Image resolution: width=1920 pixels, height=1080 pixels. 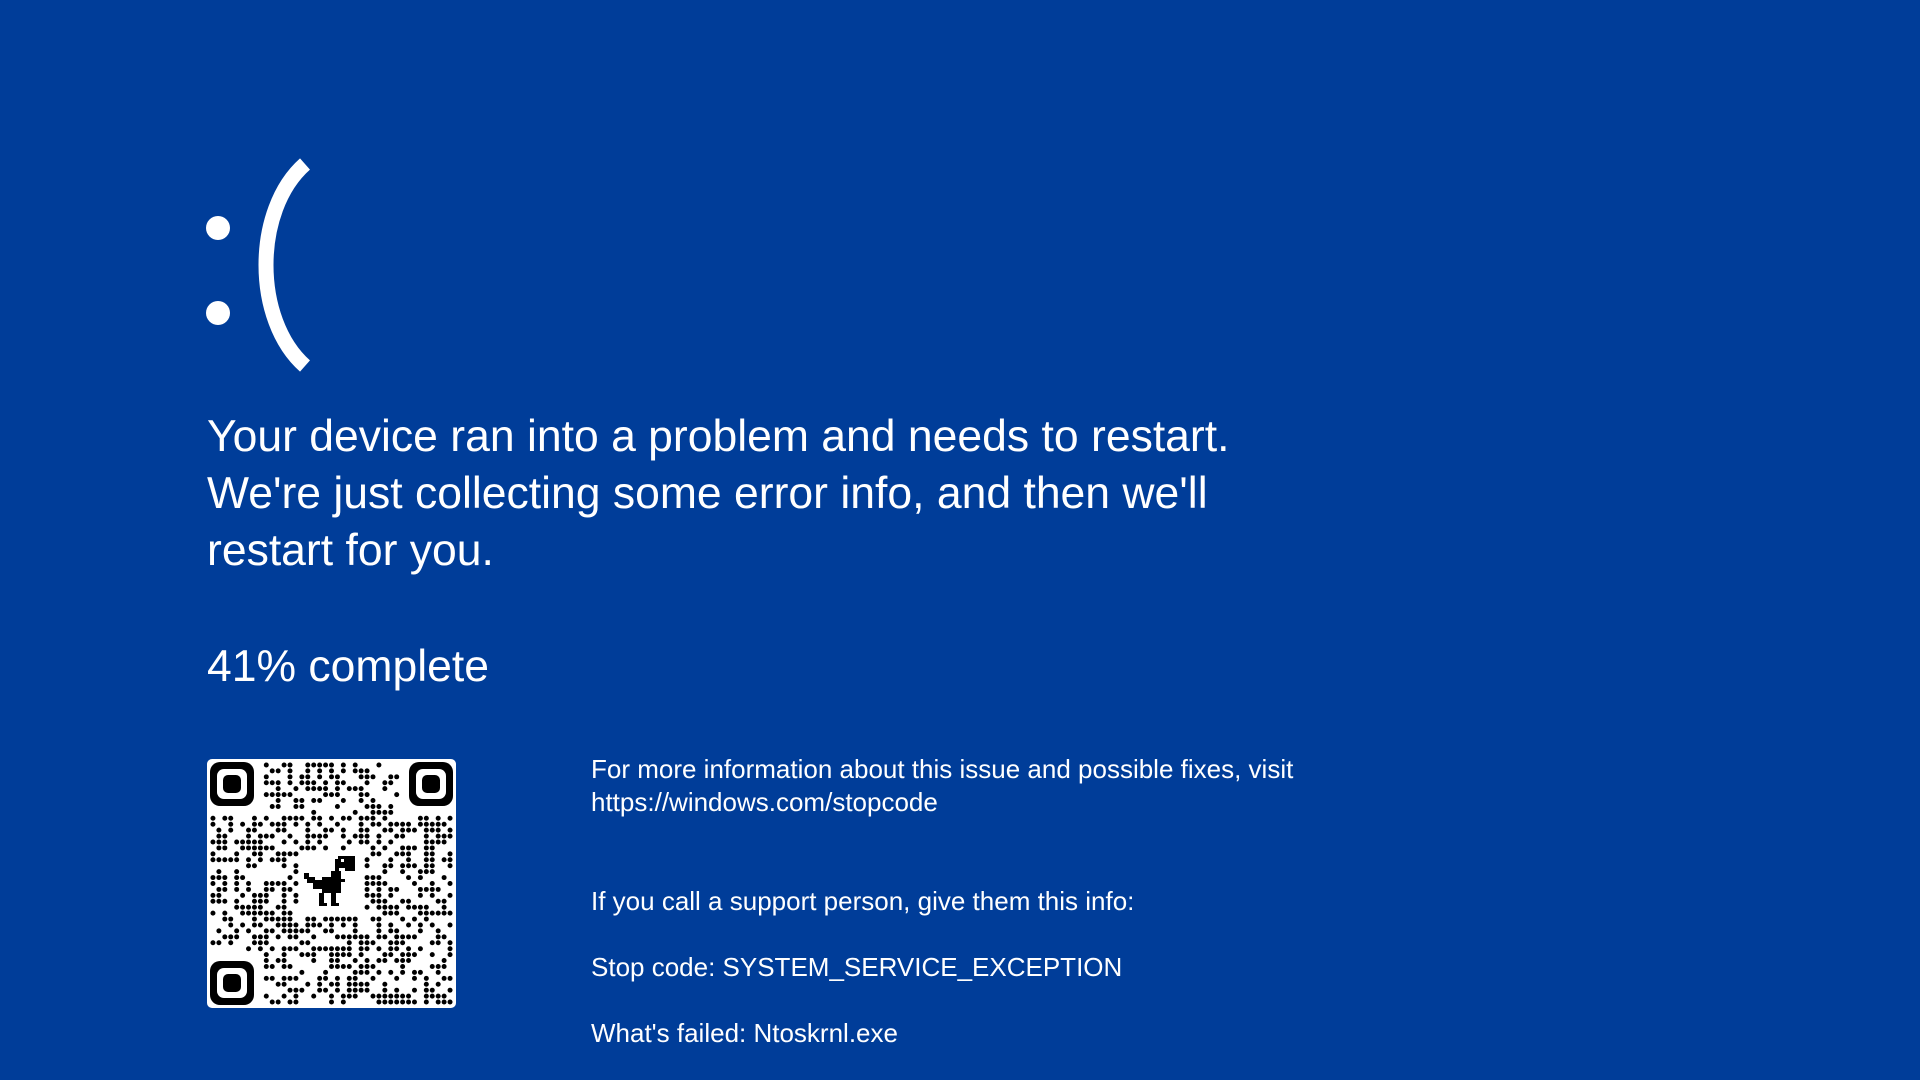 I want to click on stopcode-link: https://windows.com/stopcode, so click(x=764, y=802).